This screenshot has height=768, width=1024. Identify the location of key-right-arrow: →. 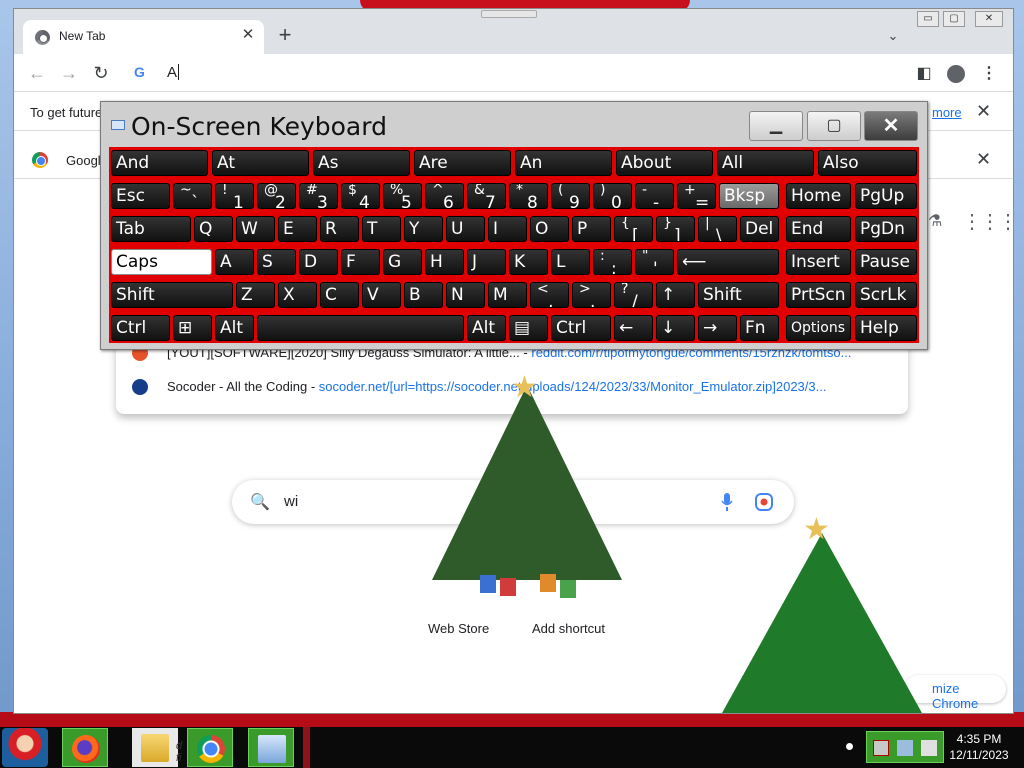
(717, 328).